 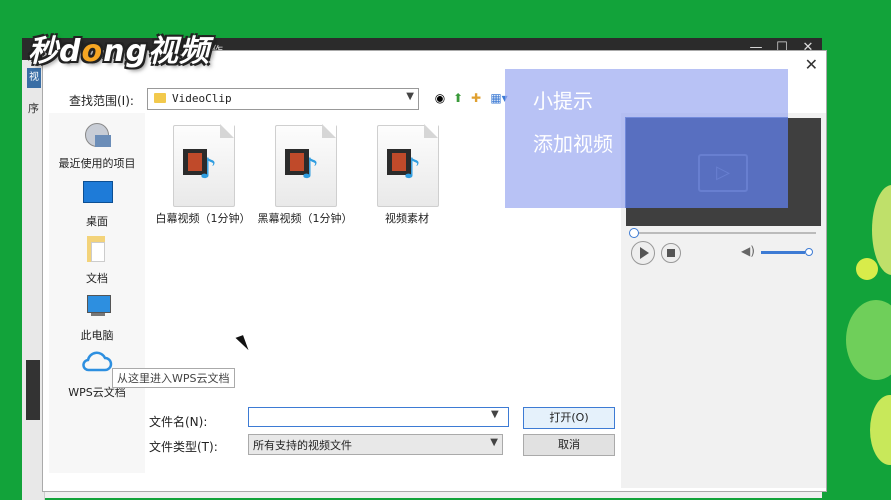 What do you see at coordinates (283, 99) in the screenshot?
I see `look-in-combobox: VideoClip ▼` at bounding box center [283, 99].